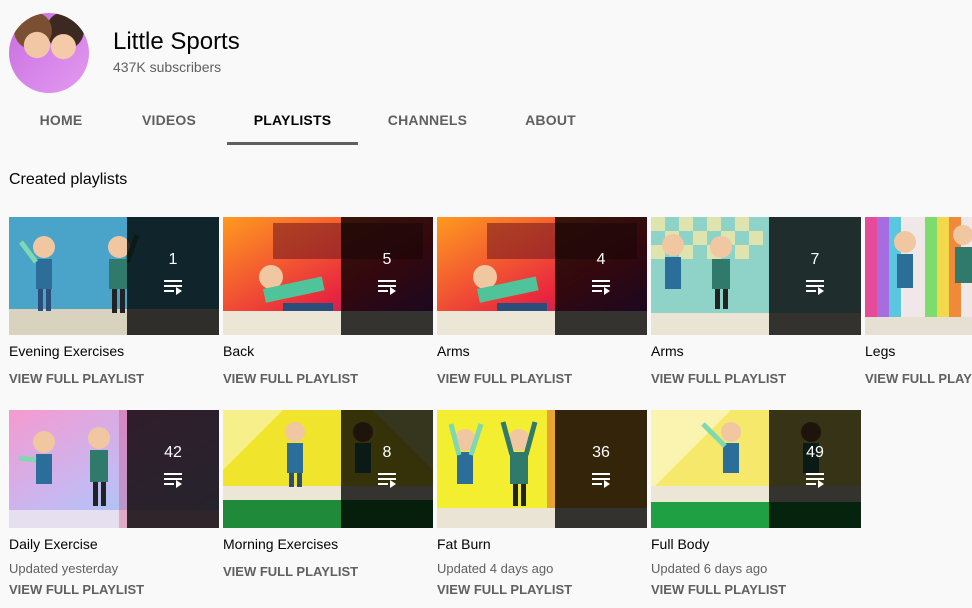  What do you see at coordinates (64, 568) in the screenshot?
I see `playlist-updated: Updated yesterday` at bounding box center [64, 568].